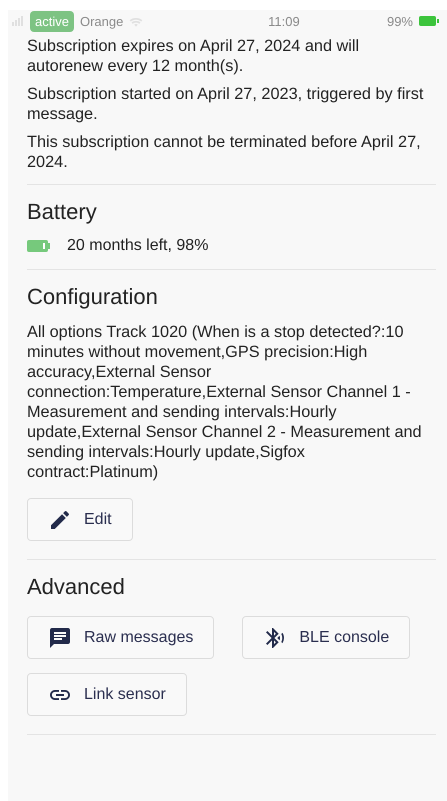 The height and width of the screenshot is (801, 447). I want to click on message-icon, so click(60, 638).